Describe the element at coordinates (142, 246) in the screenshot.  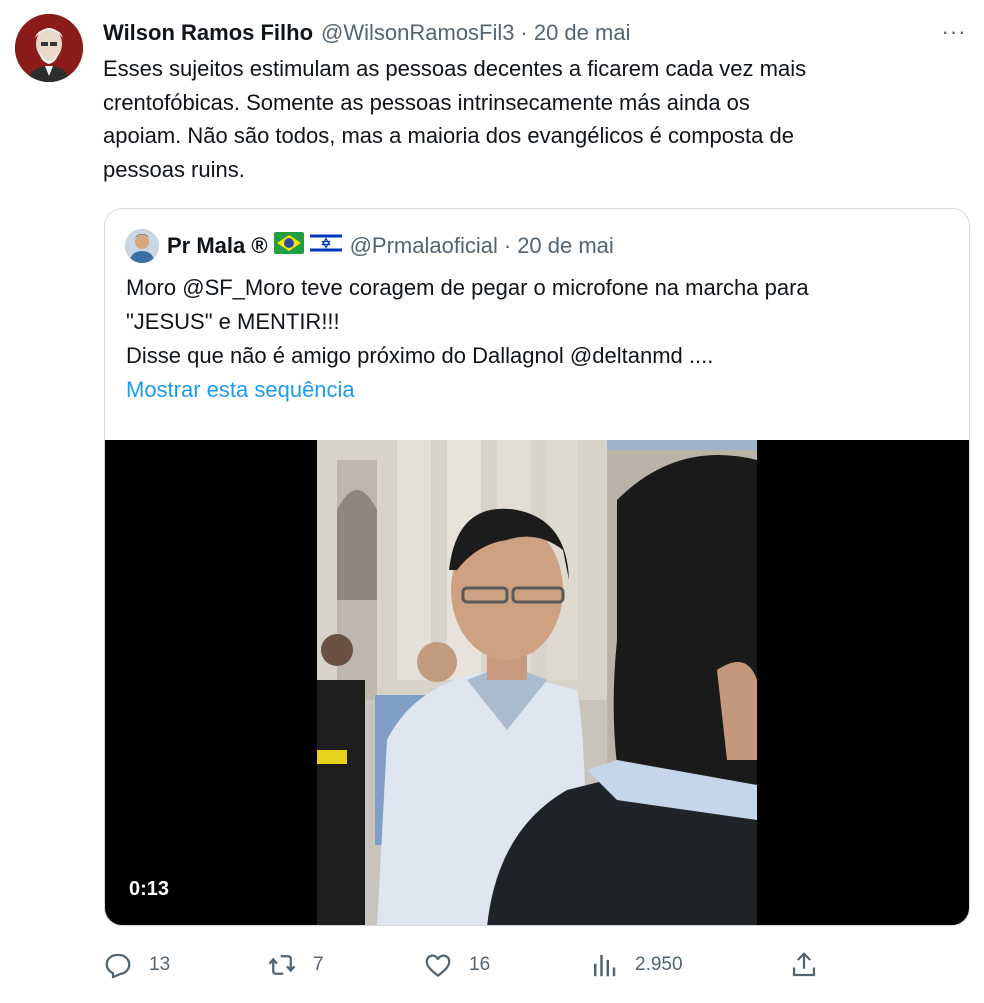
I see `quoted-author-avatar` at that location.